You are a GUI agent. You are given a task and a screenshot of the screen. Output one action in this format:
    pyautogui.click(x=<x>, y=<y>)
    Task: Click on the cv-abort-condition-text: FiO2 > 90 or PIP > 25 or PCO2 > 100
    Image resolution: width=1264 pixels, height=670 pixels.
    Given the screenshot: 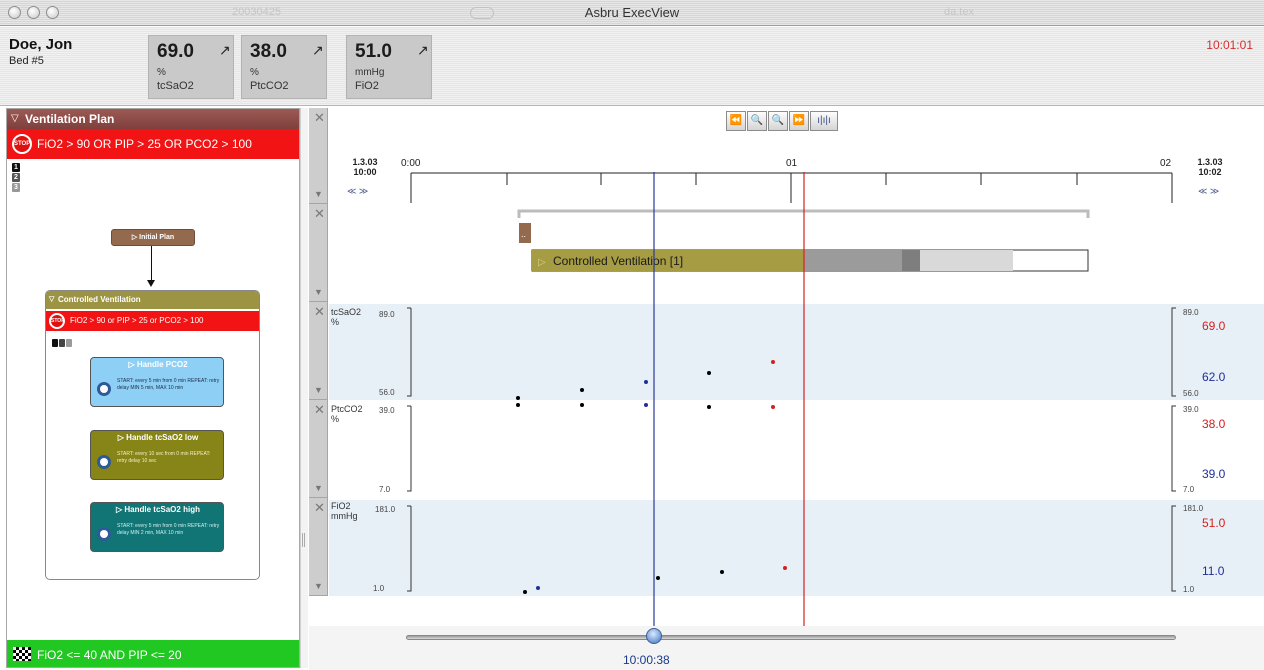 What is the action you would take?
    pyautogui.click(x=137, y=320)
    